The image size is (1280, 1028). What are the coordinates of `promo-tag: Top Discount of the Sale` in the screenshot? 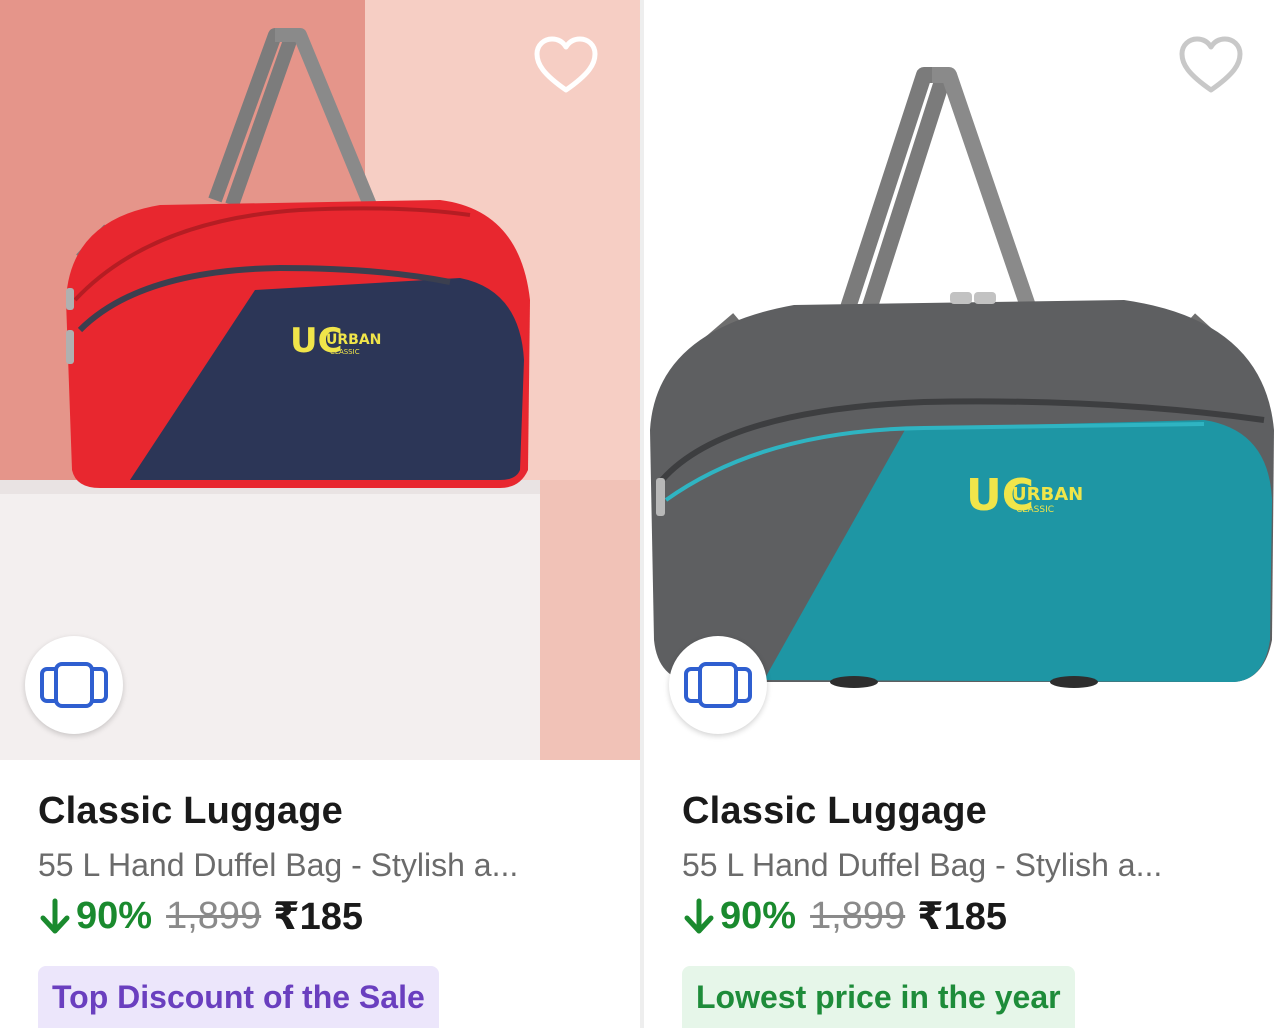 It's located at (238, 997).